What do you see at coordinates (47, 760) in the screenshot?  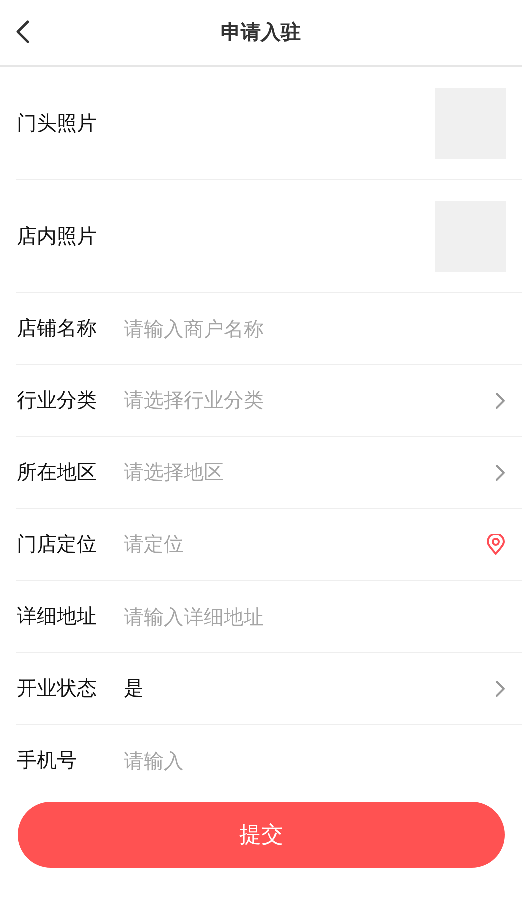 I see `field-label: 手机号` at bounding box center [47, 760].